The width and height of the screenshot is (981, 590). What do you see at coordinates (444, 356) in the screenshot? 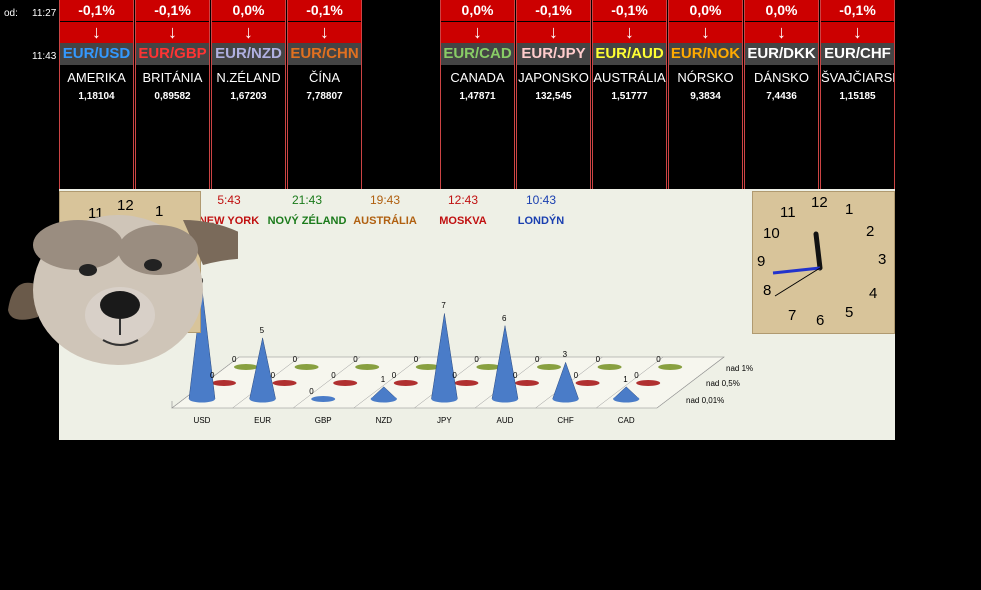
I see `chart-cone` at bounding box center [444, 356].